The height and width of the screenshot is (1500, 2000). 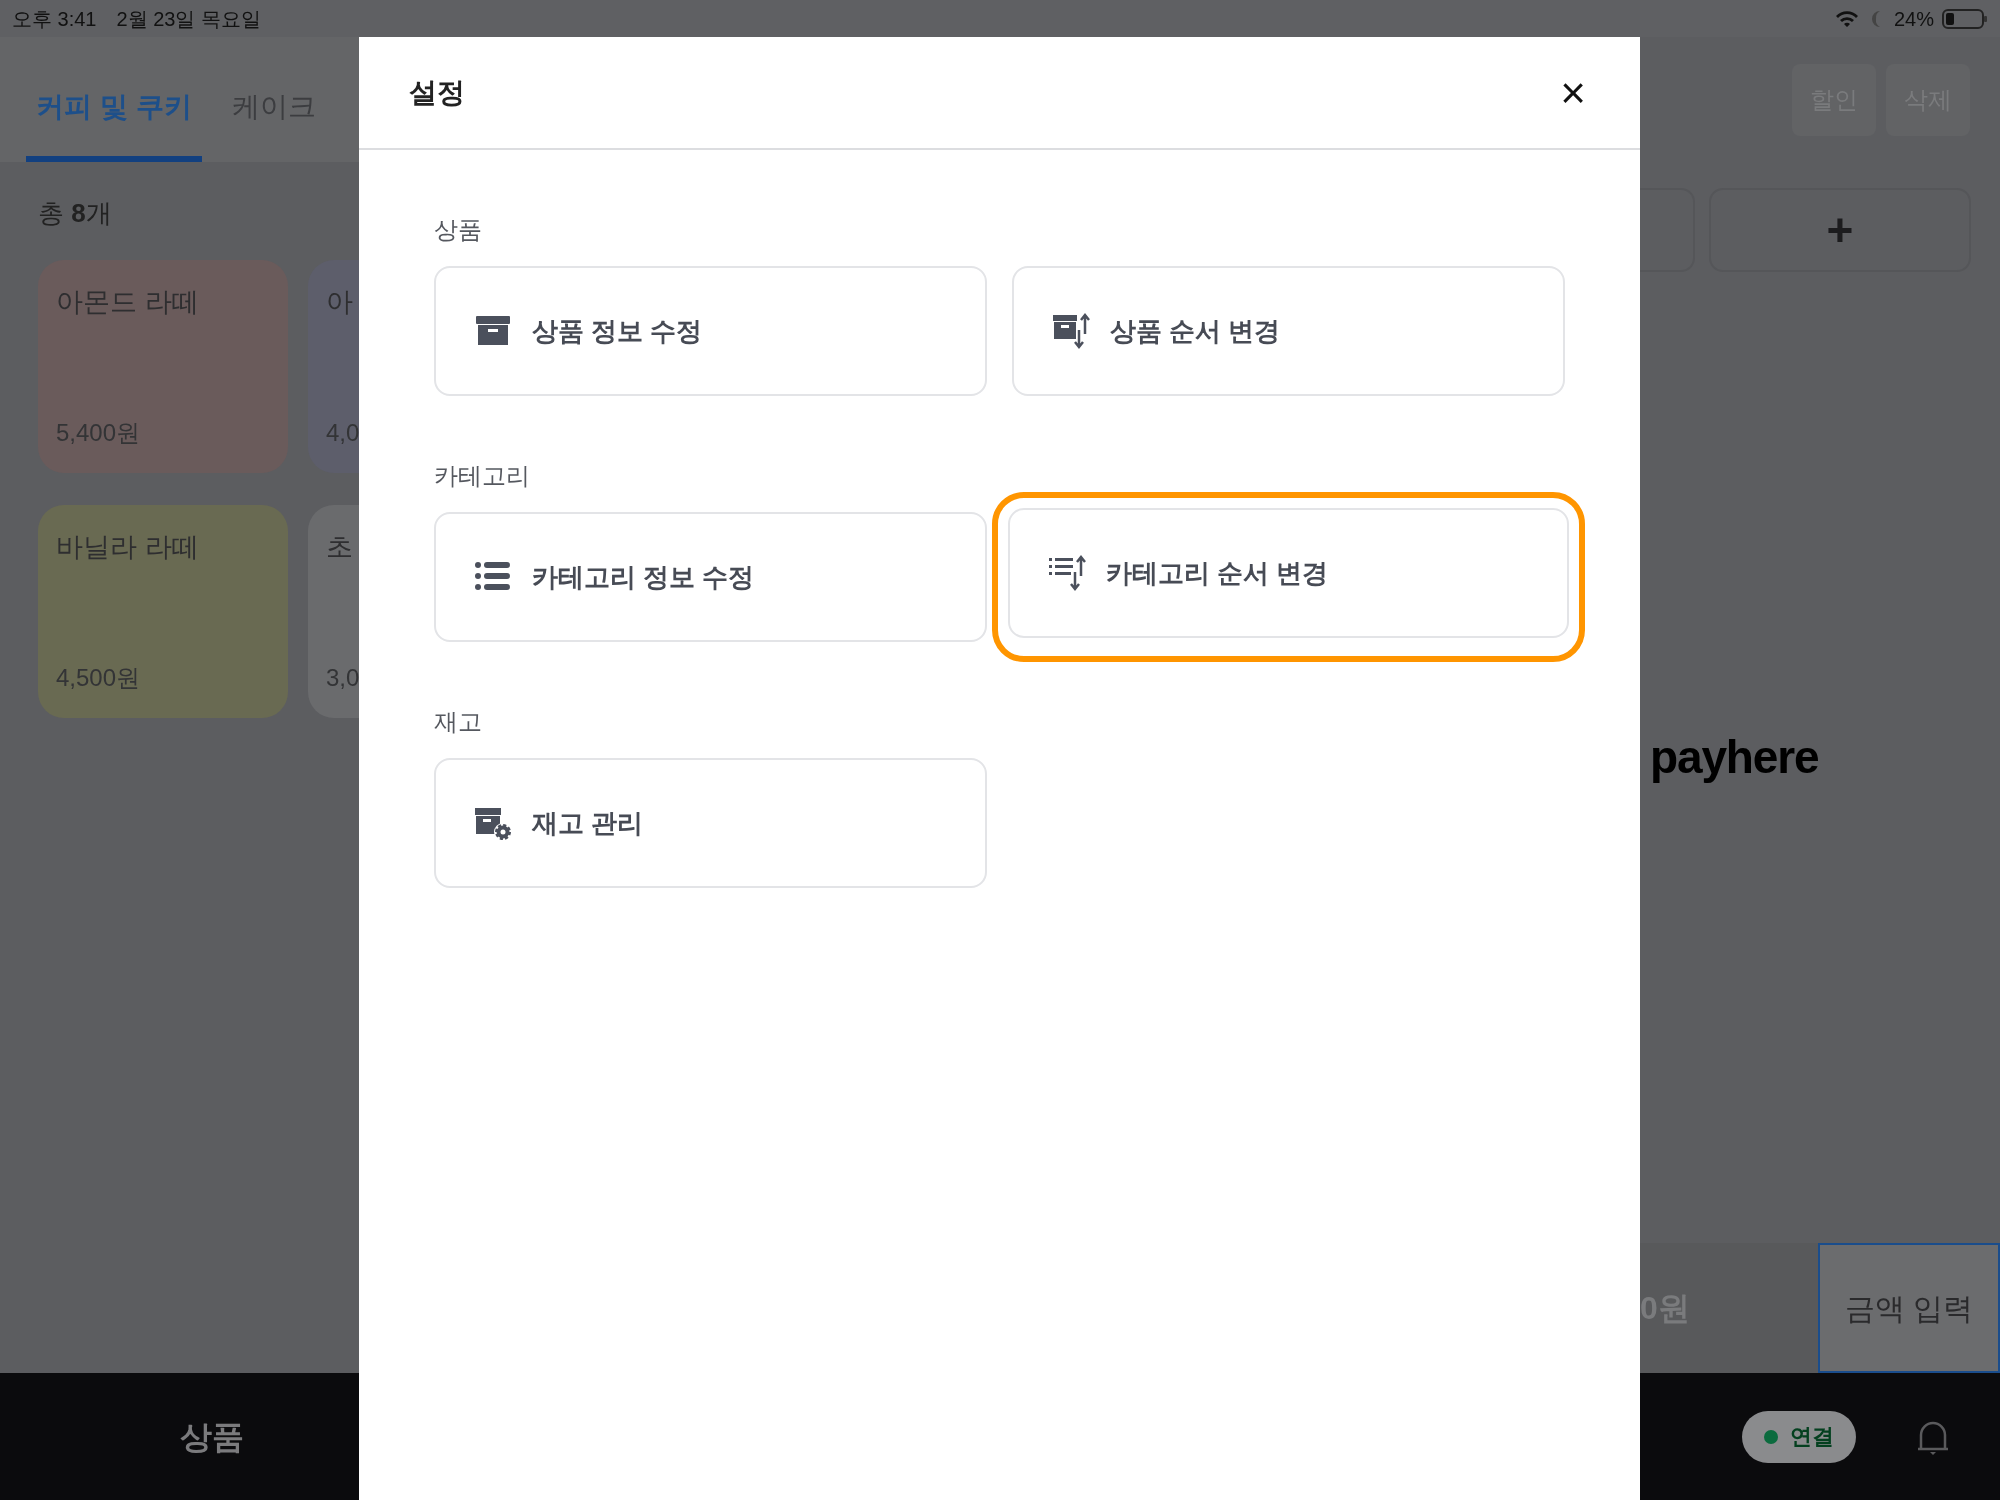 I want to click on add-button: +, so click(x=1840, y=230).